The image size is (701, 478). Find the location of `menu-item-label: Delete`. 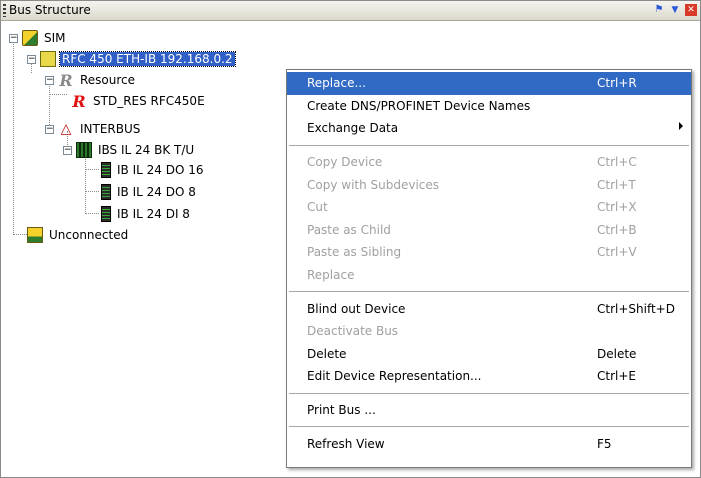

menu-item-label: Delete is located at coordinates (327, 353).